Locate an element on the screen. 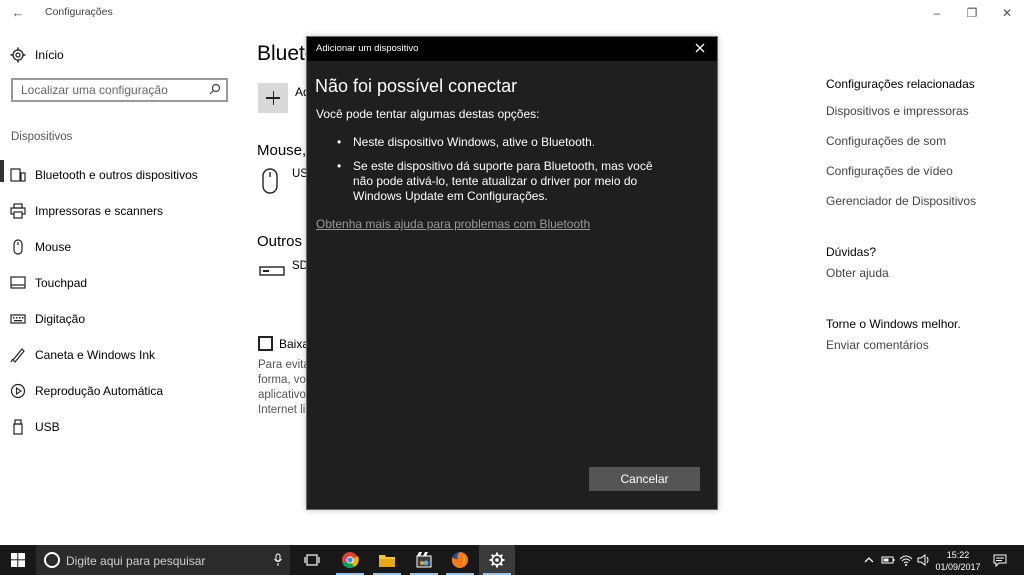 Image resolution: width=1024 pixels, height=575 pixels. title-bar: ← Configurações – ❐ ✕ is located at coordinates (512, 13).